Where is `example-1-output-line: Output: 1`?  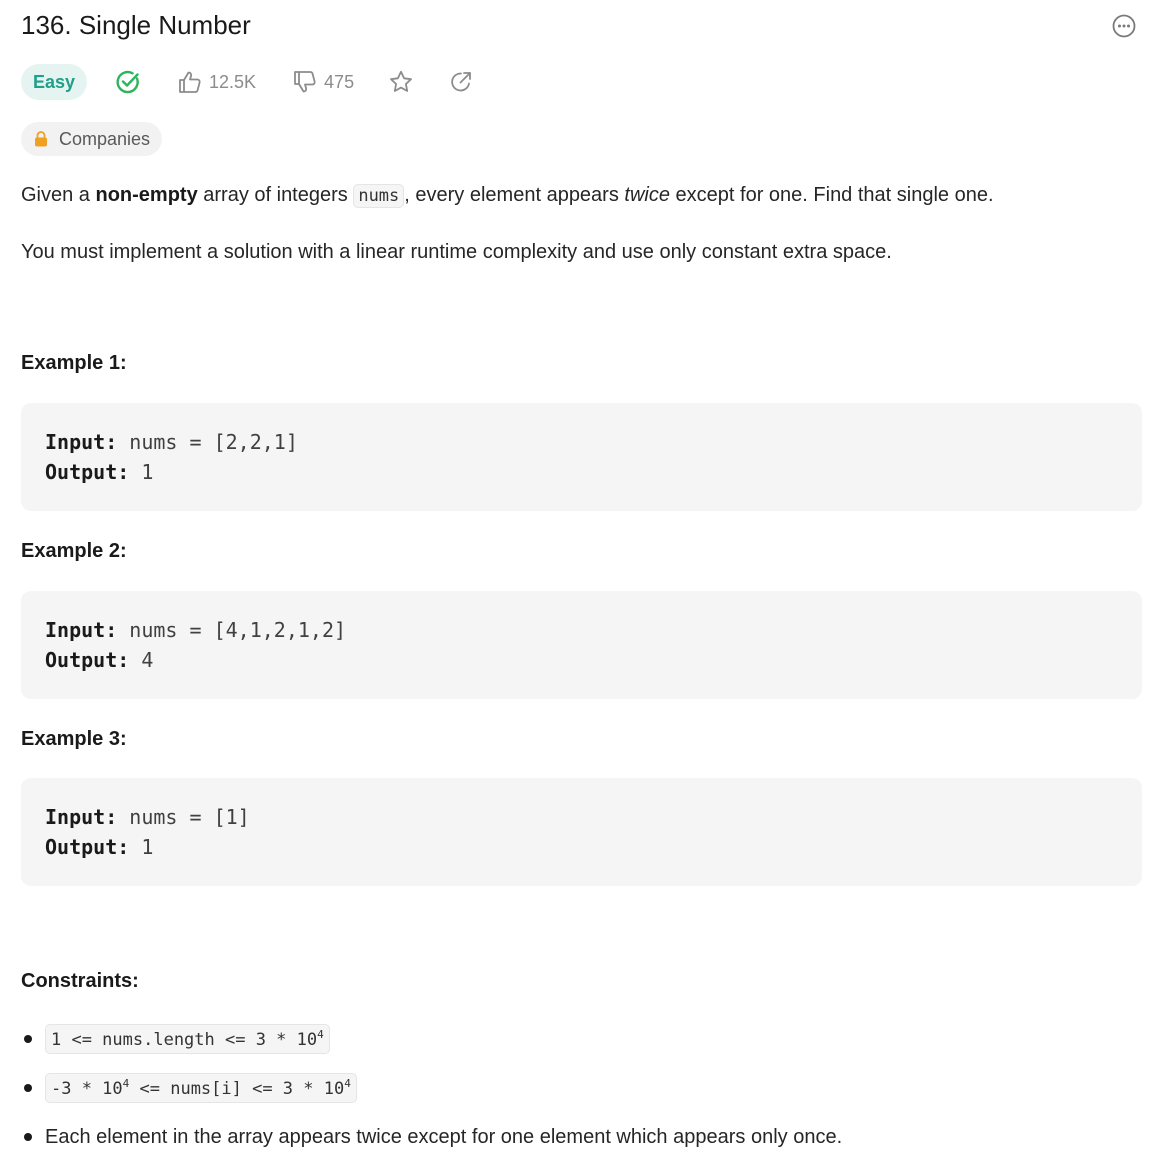 example-1-output-line: Output: 1 is located at coordinates (581, 472).